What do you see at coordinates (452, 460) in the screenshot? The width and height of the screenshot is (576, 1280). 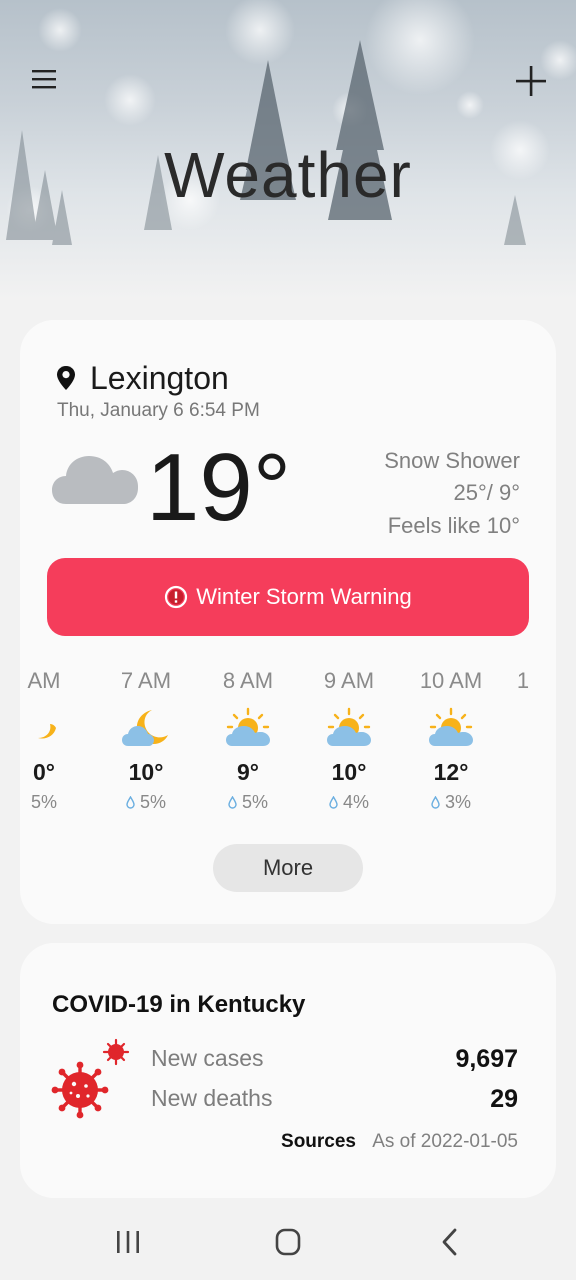 I see `condition-text: Snow Shower` at bounding box center [452, 460].